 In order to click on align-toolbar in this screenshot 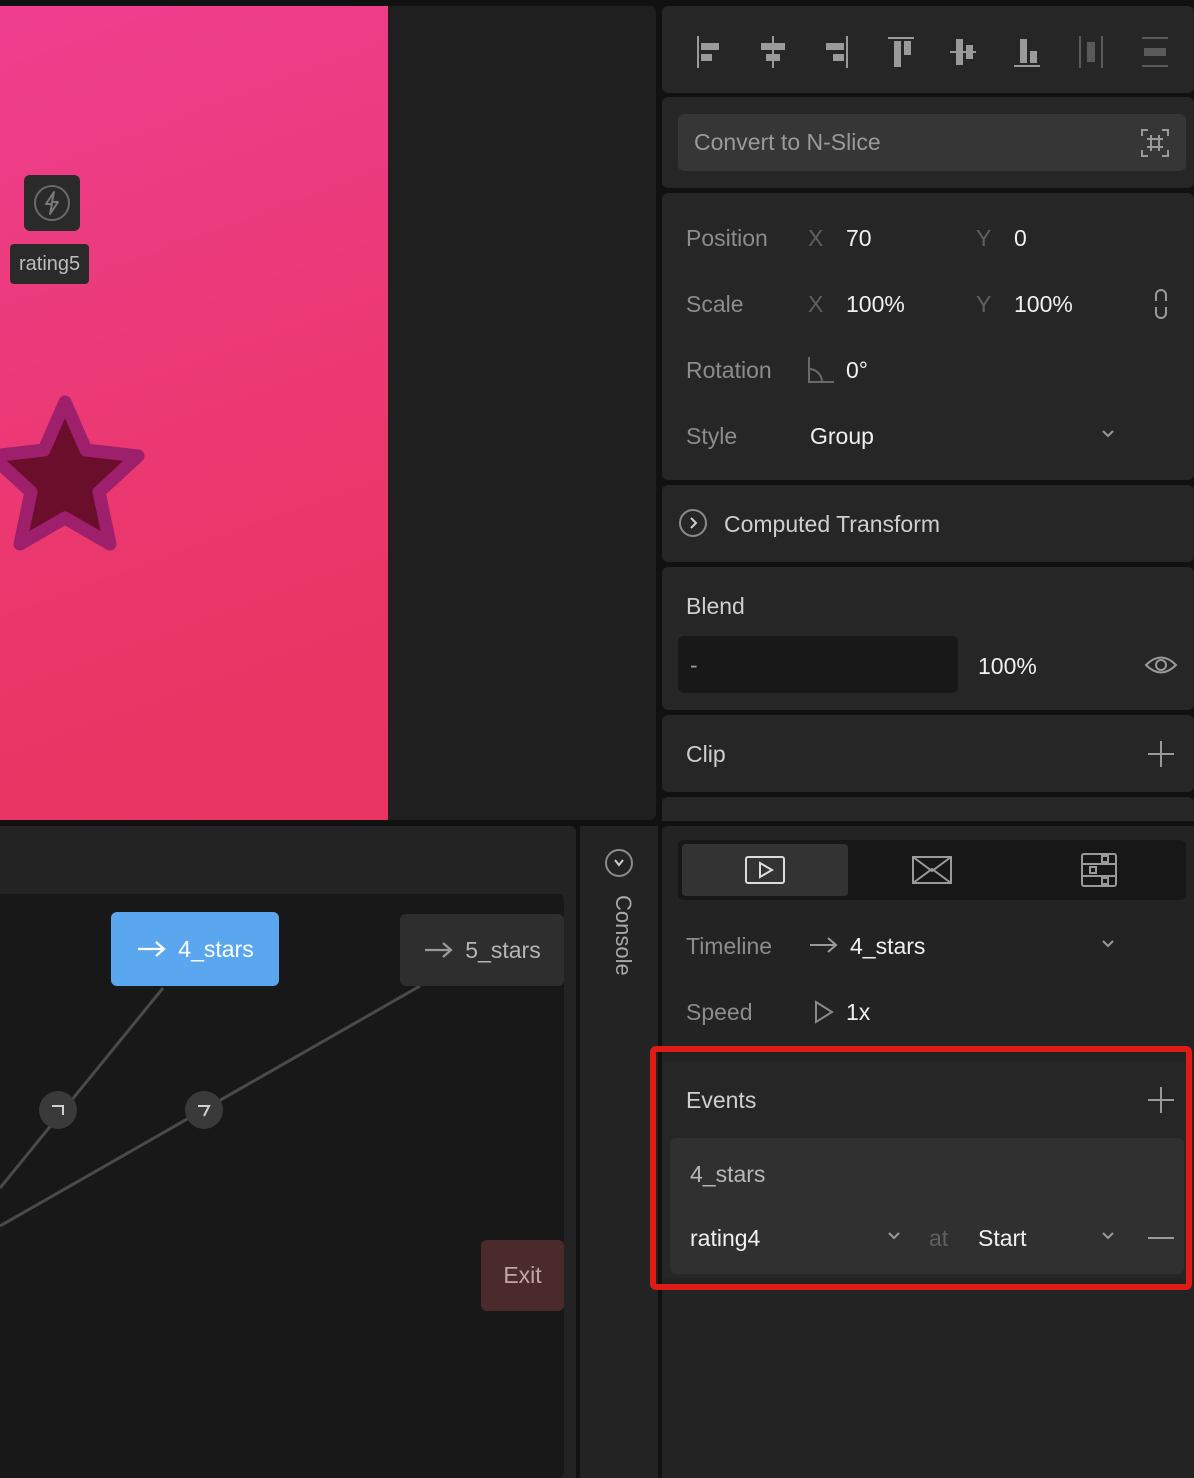, I will do `click(928, 49)`.